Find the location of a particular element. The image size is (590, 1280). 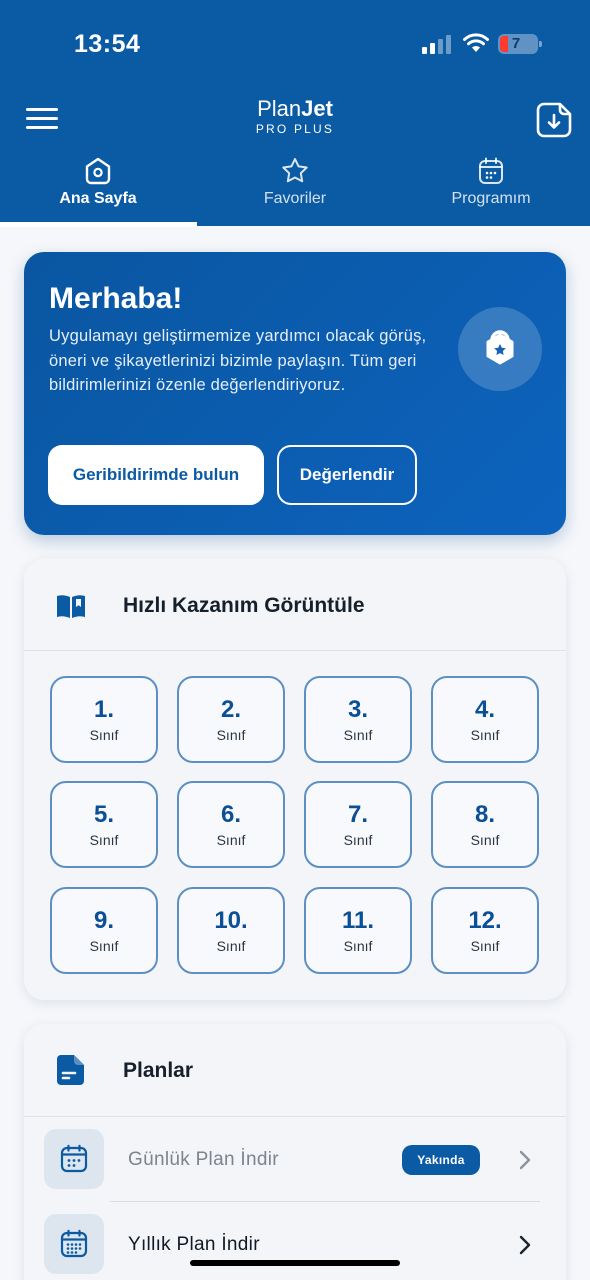

document-icon is located at coordinates (70, 1070).